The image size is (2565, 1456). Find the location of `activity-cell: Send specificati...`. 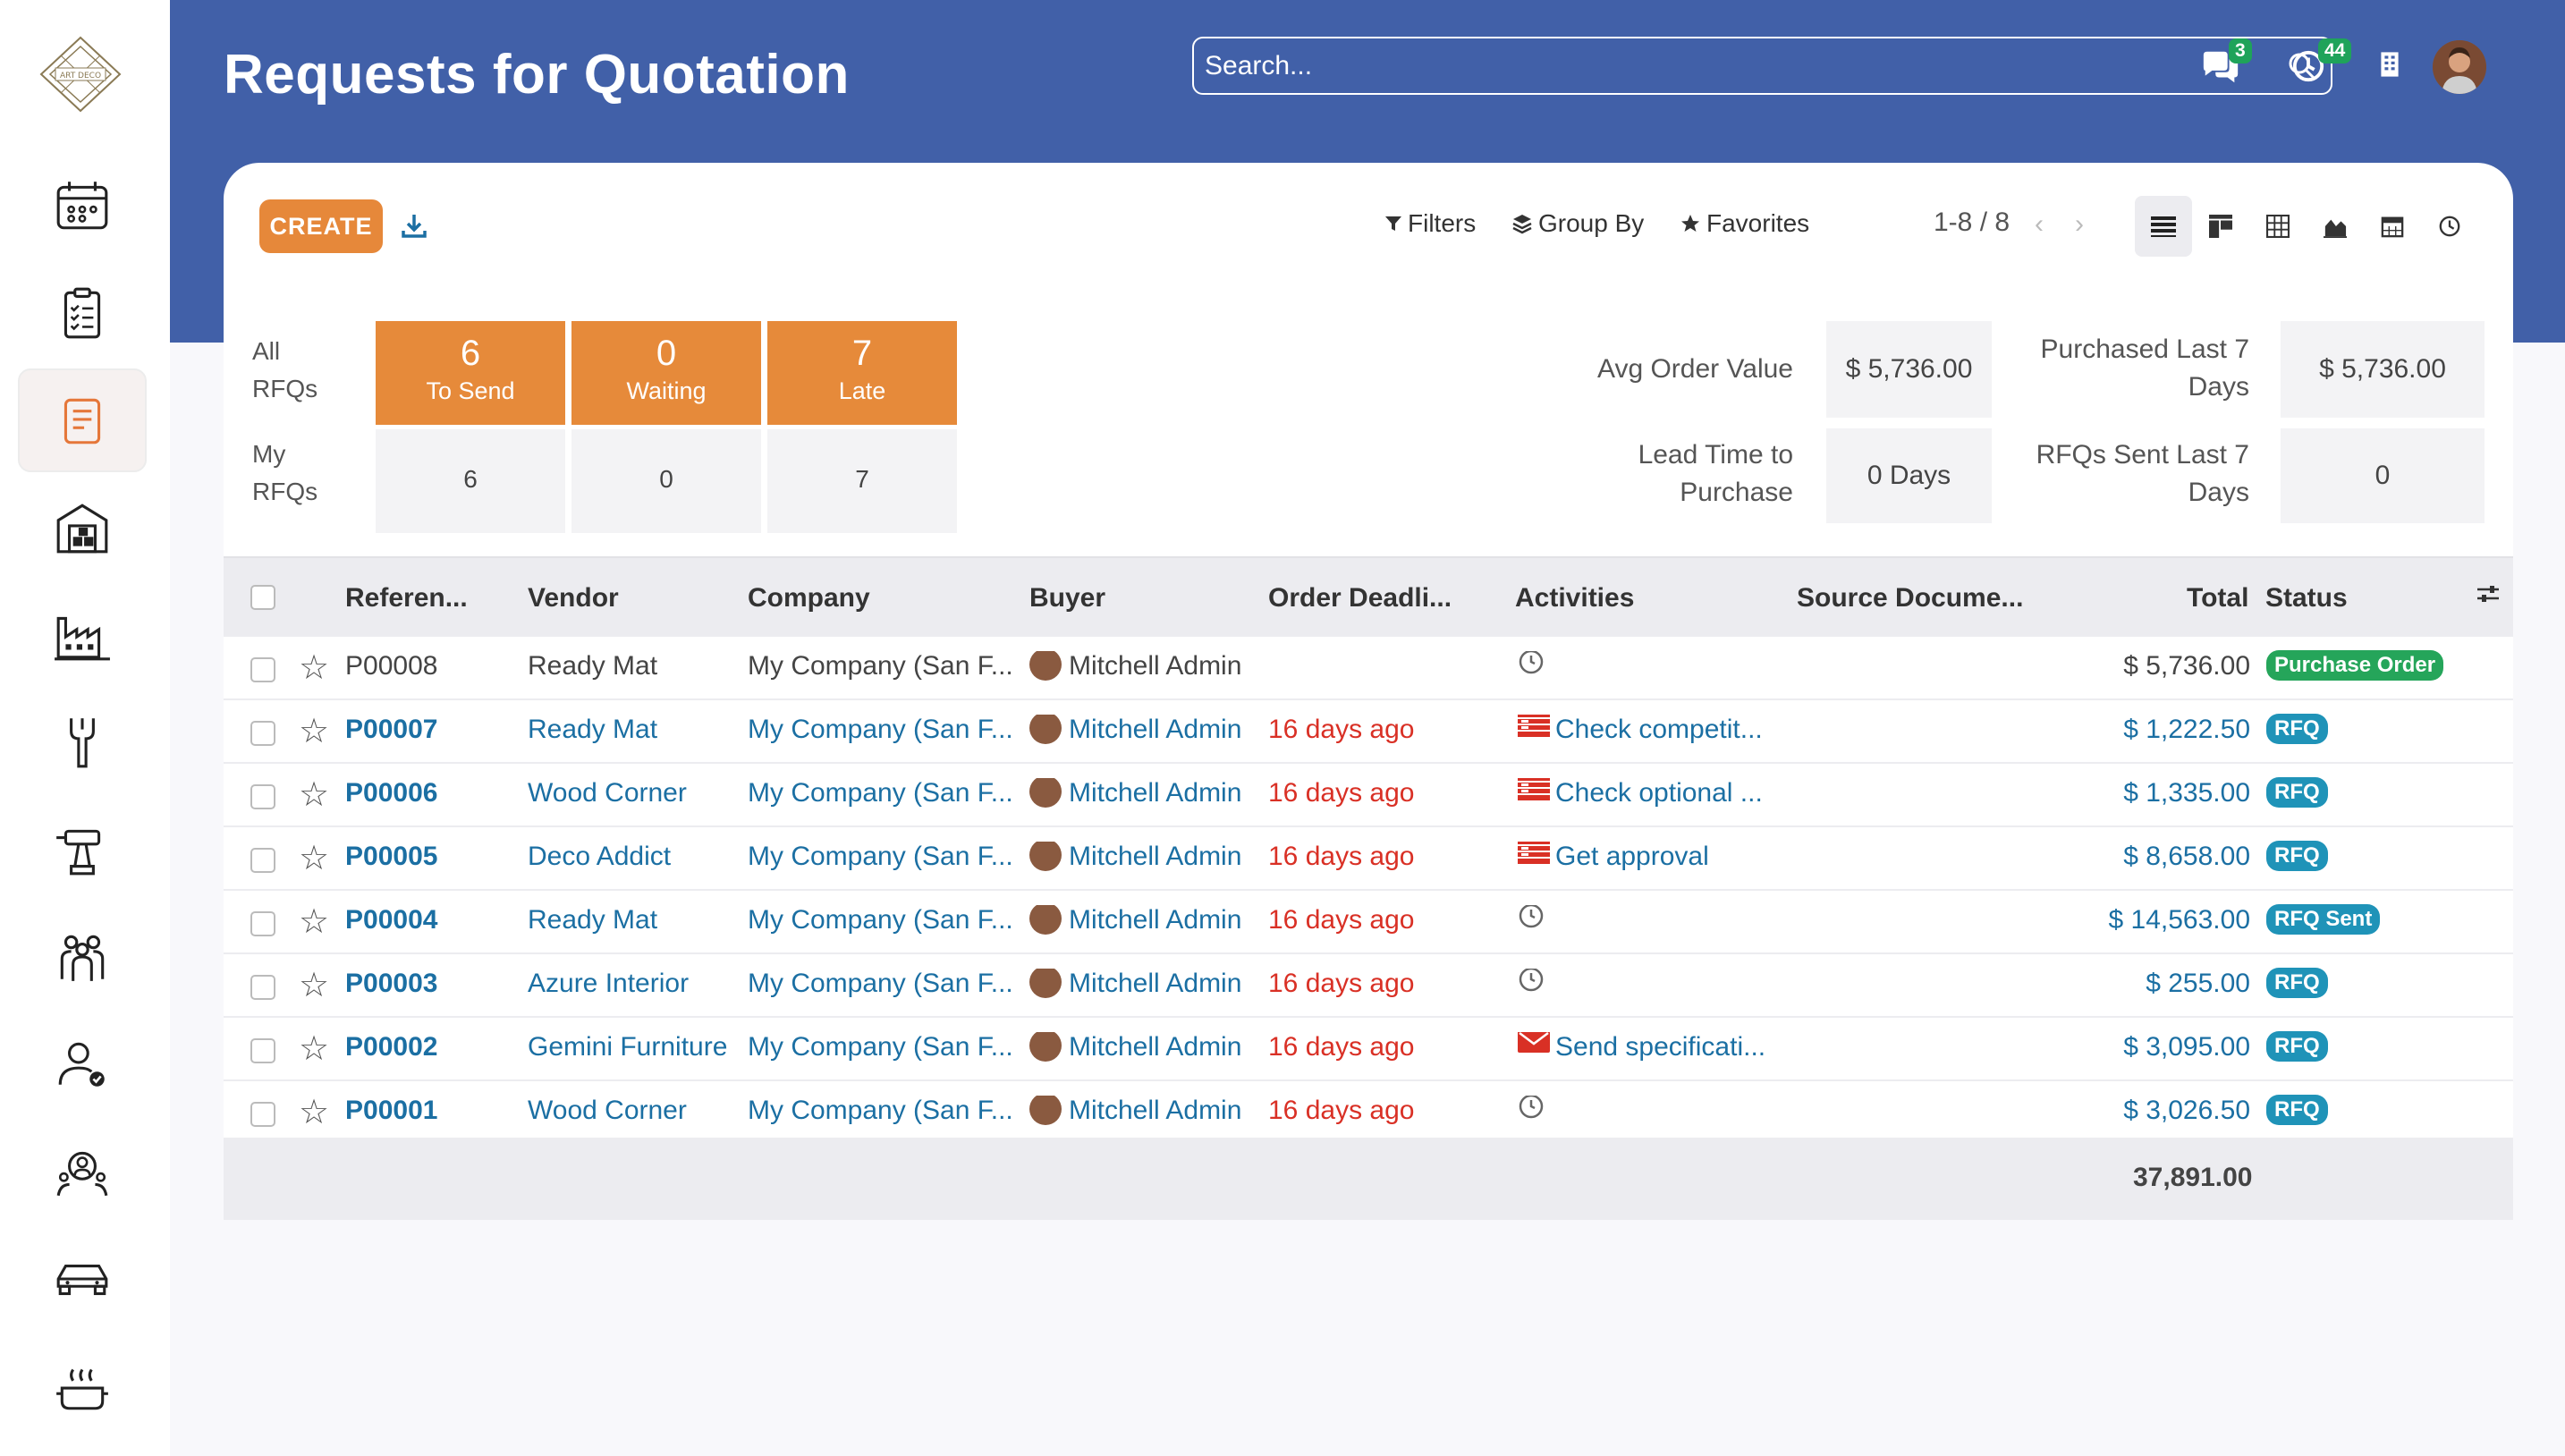

activity-cell: Send specificati... is located at coordinates (1652, 1048).